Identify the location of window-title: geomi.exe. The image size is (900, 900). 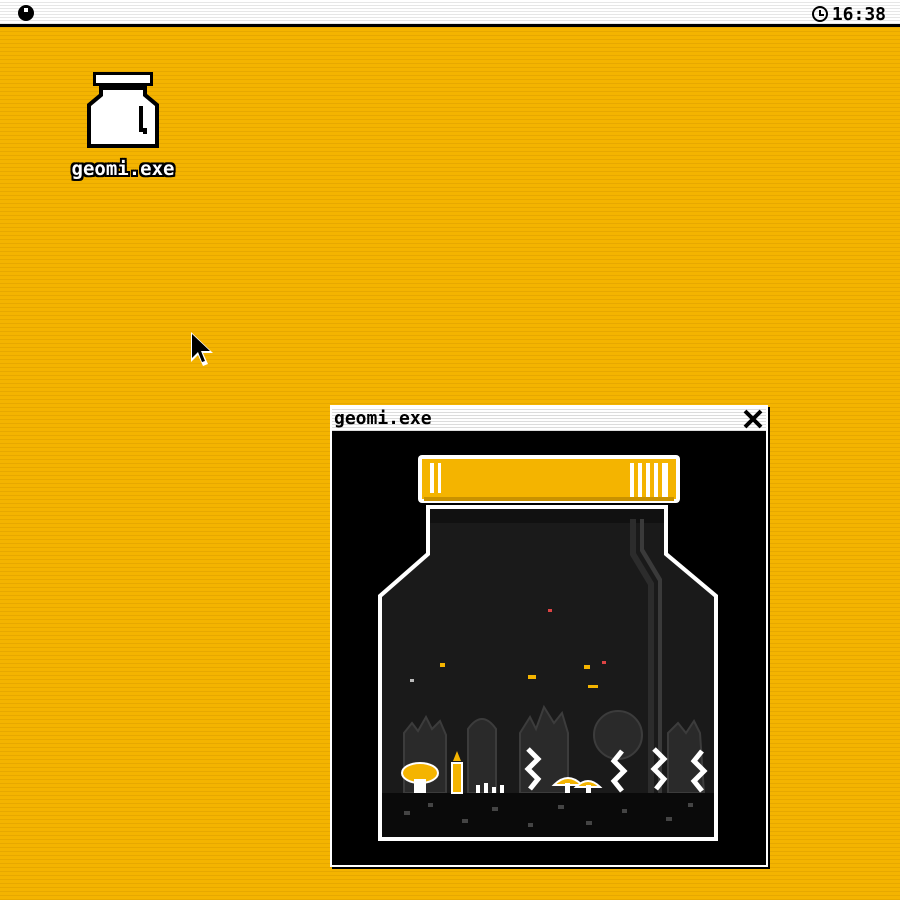
(383, 418).